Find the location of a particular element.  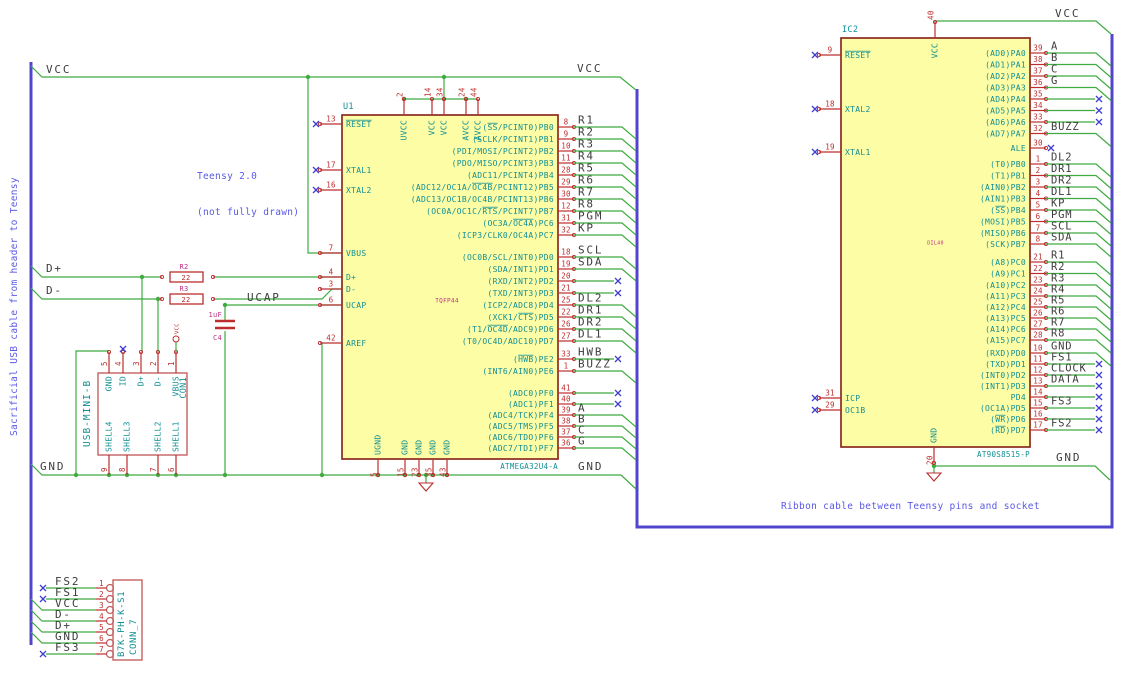

pin-number: 42 is located at coordinates (331, 338).